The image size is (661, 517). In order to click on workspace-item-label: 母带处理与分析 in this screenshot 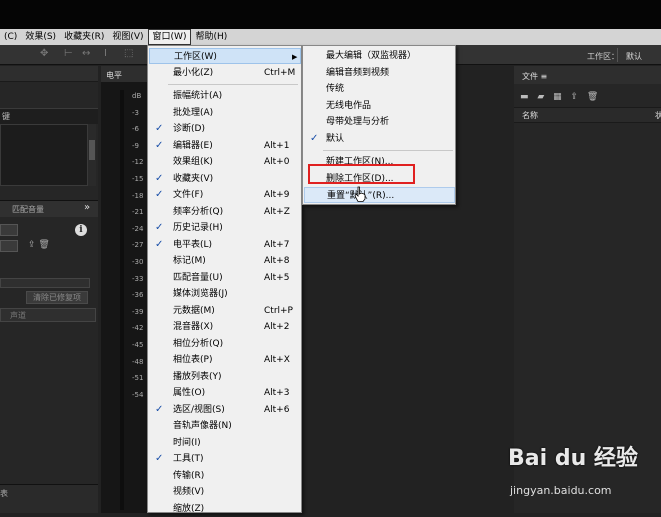, I will do `click(358, 122)`.